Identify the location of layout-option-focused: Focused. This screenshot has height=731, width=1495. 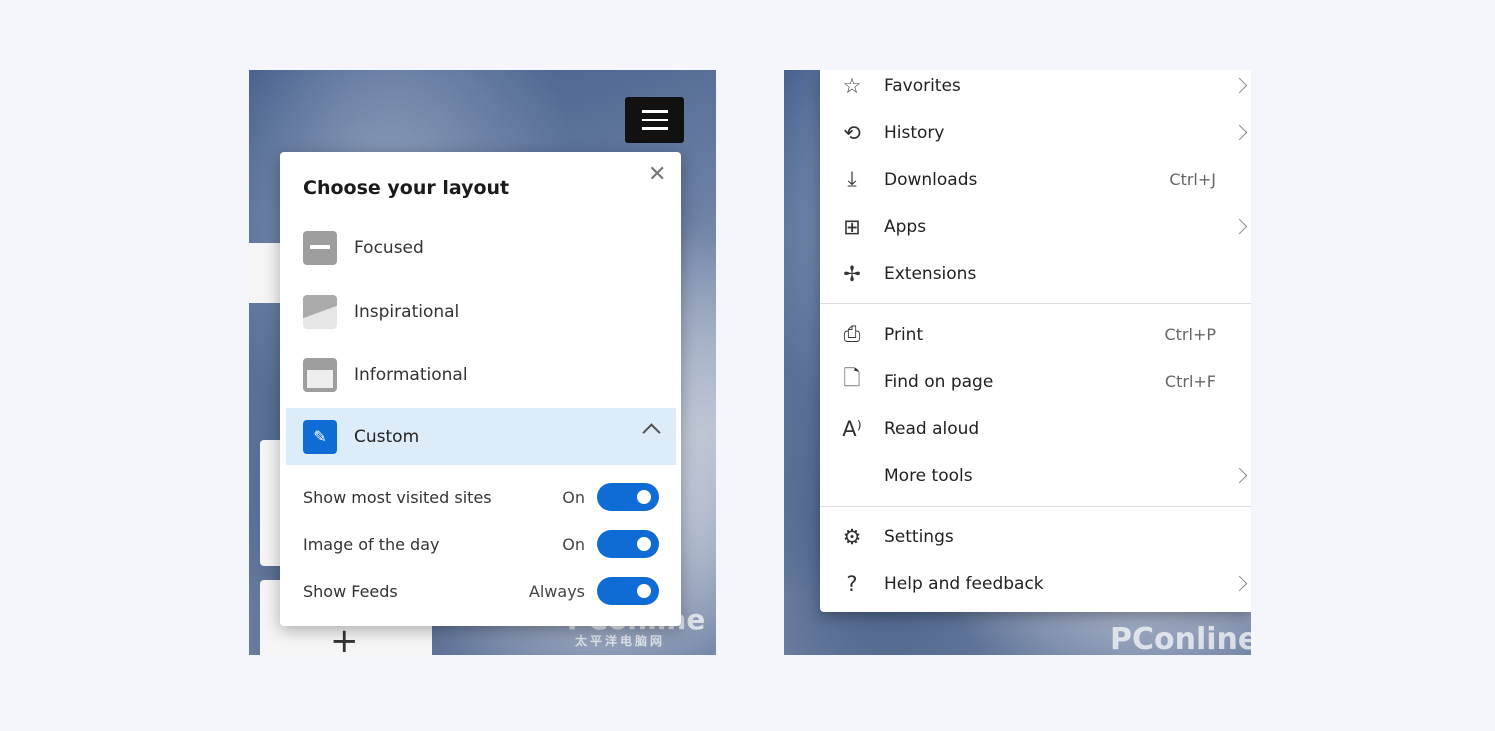
(481, 247).